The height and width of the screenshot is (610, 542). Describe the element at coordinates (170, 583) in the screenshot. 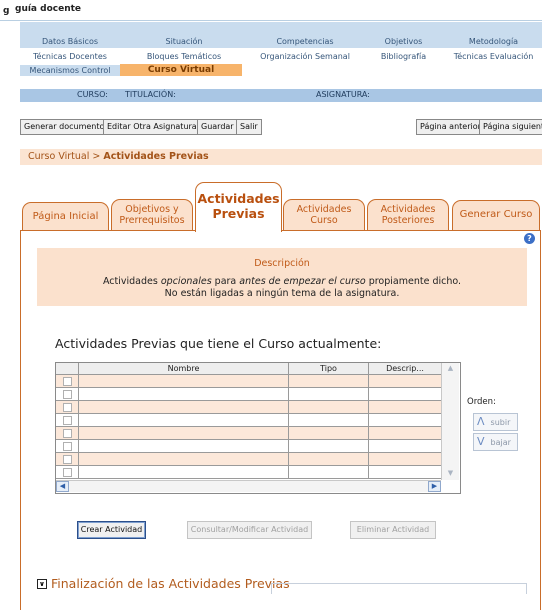

I see `final-section-title: Finalización de las Actividades Previas` at that location.